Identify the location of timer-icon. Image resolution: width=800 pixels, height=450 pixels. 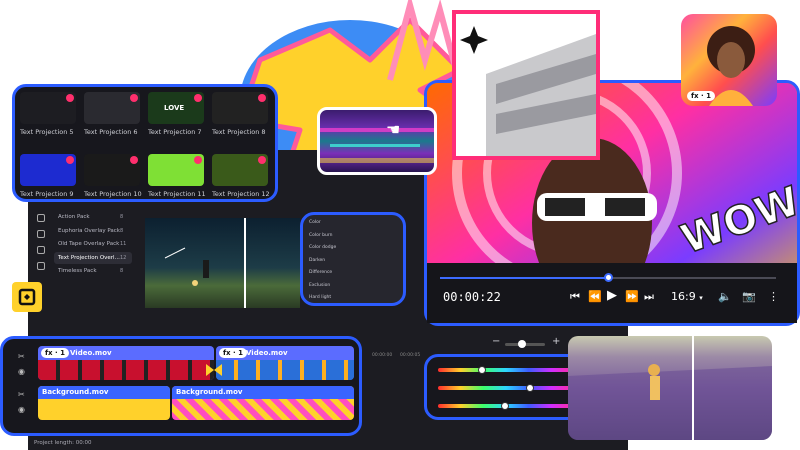
(41, 234).